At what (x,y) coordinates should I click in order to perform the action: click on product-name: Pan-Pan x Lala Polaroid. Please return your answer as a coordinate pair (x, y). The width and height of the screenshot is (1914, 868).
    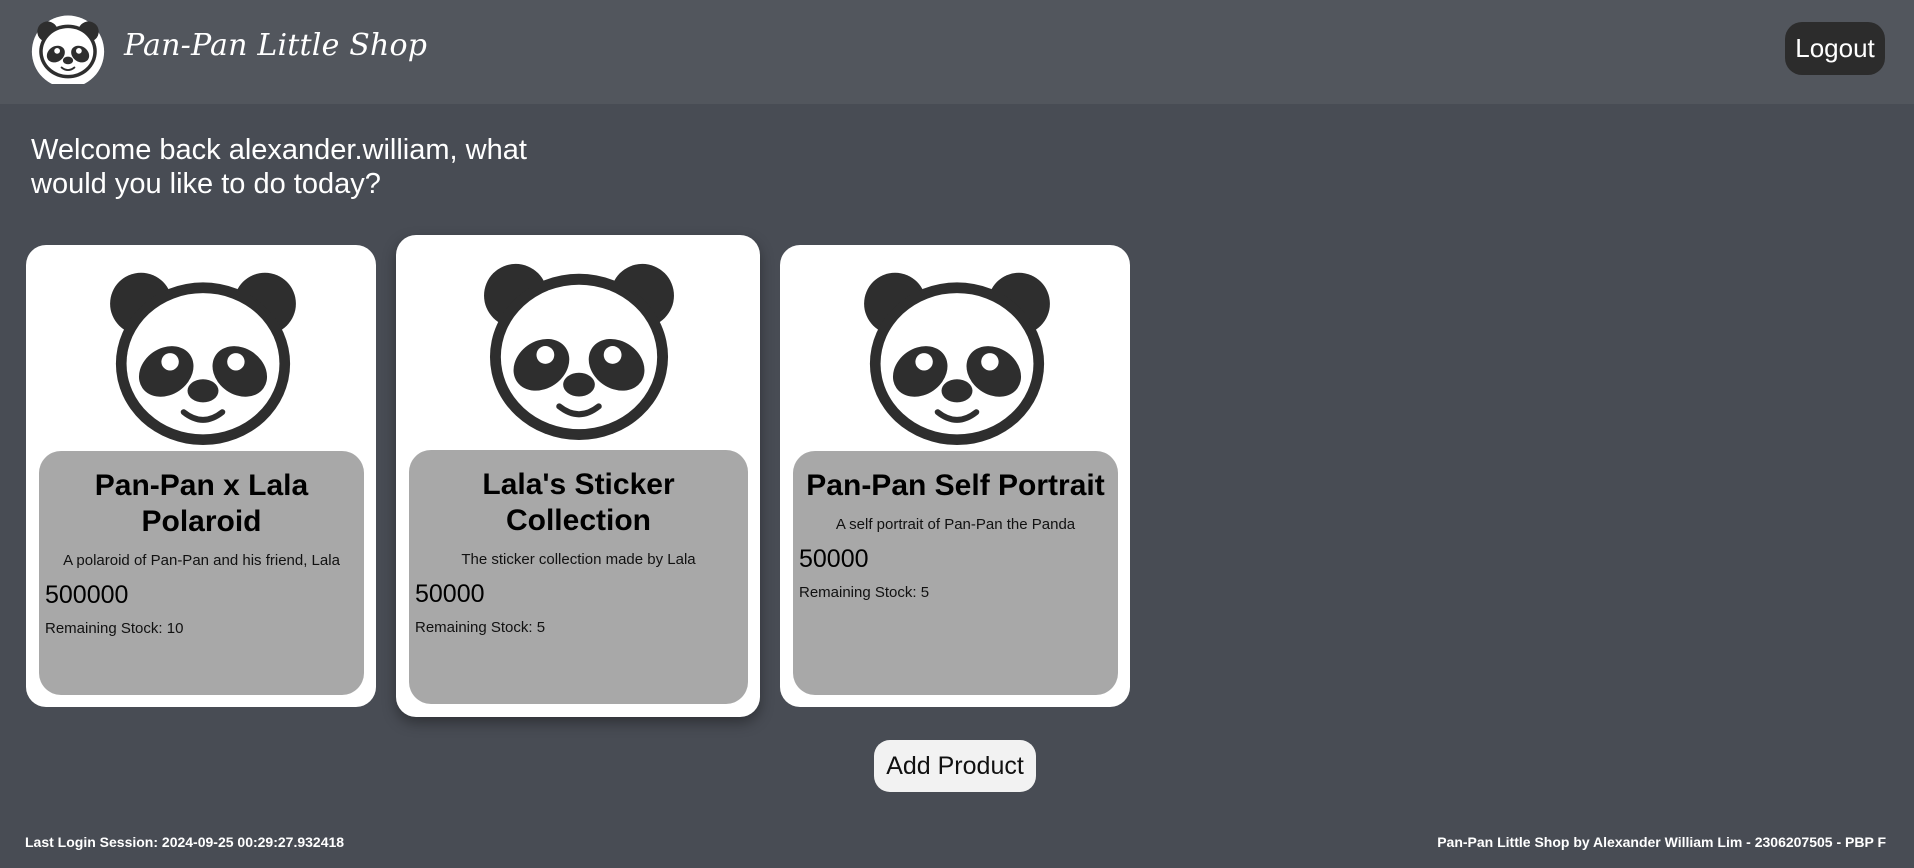
    Looking at the image, I should click on (201, 503).